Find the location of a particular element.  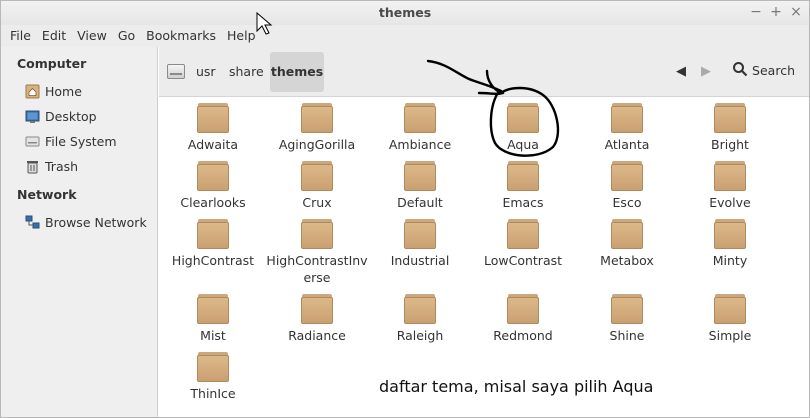

folder-item: Emacs is located at coordinates (523, 186).